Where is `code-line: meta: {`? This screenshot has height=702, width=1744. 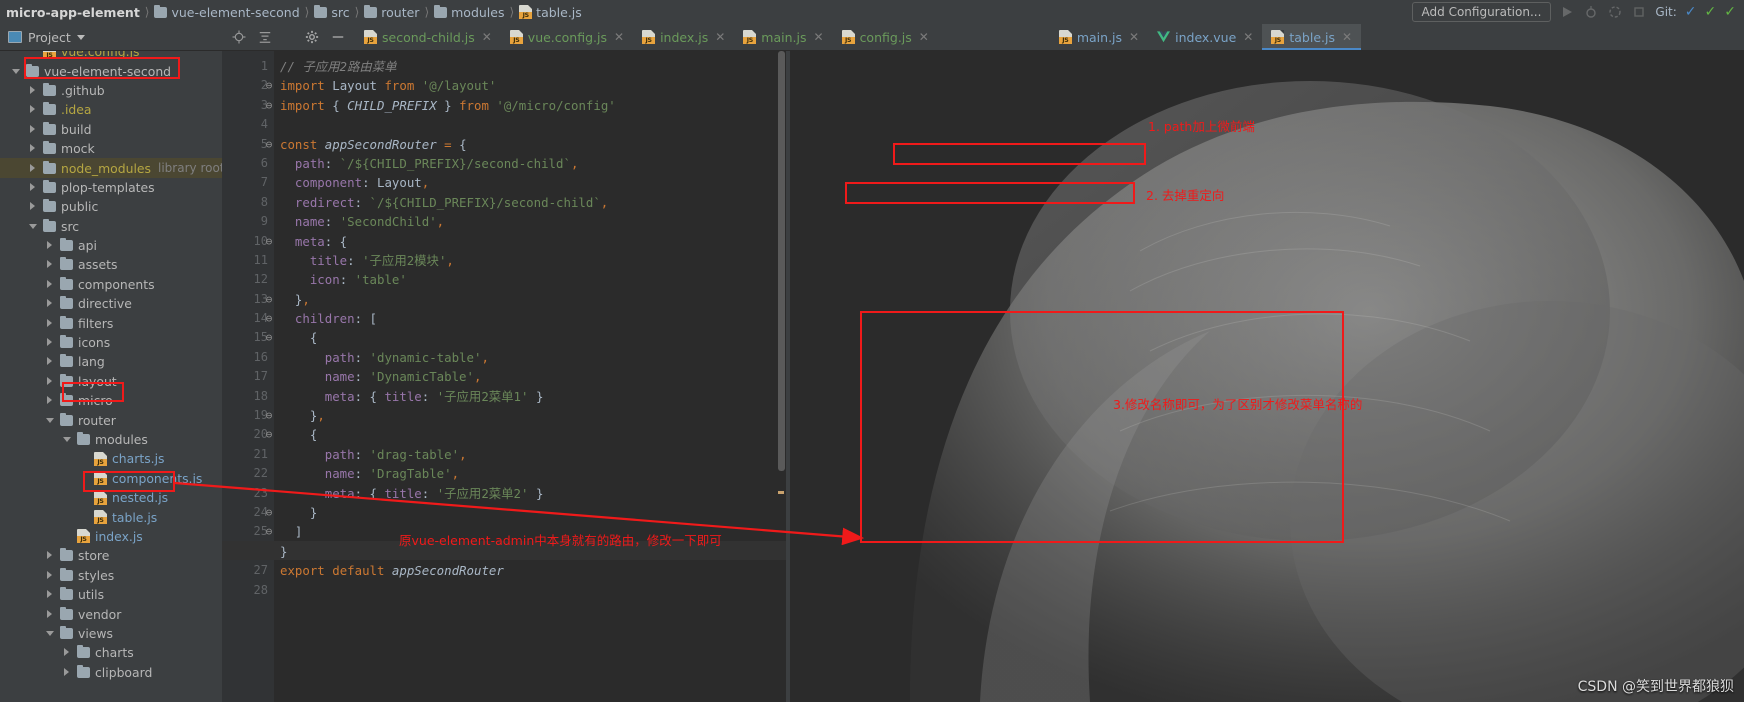 code-line: meta: { is located at coordinates (533, 241).